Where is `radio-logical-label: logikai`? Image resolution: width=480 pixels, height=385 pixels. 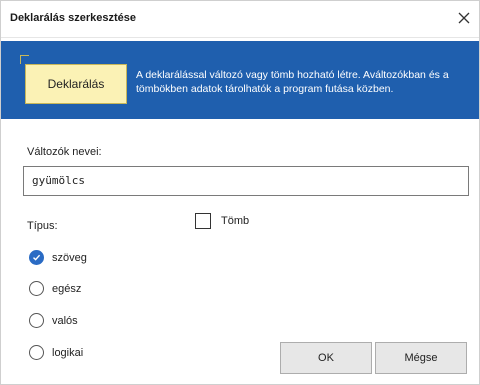
radio-logical-label: logikai is located at coordinates (68, 352).